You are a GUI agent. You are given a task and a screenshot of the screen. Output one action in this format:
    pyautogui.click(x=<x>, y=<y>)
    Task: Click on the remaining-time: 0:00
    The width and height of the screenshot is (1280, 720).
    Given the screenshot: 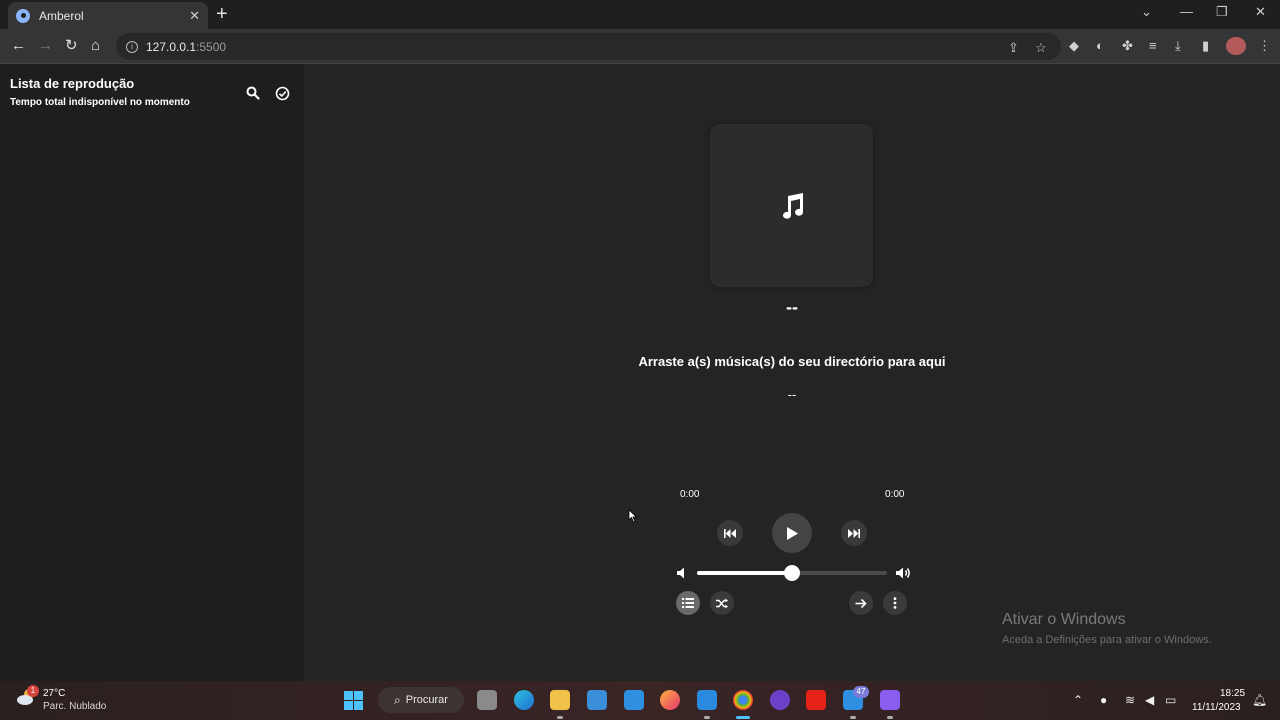 What is the action you would take?
    pyautogui.click(x=895, y=494)
    